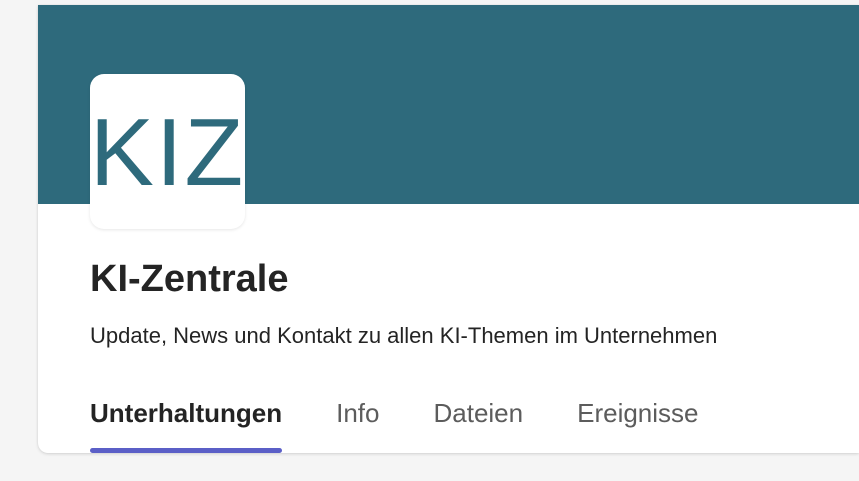  Describe the element at coordinates (638, 413) in the screenshot. I see `tab-label: Ereignisse` at that location.